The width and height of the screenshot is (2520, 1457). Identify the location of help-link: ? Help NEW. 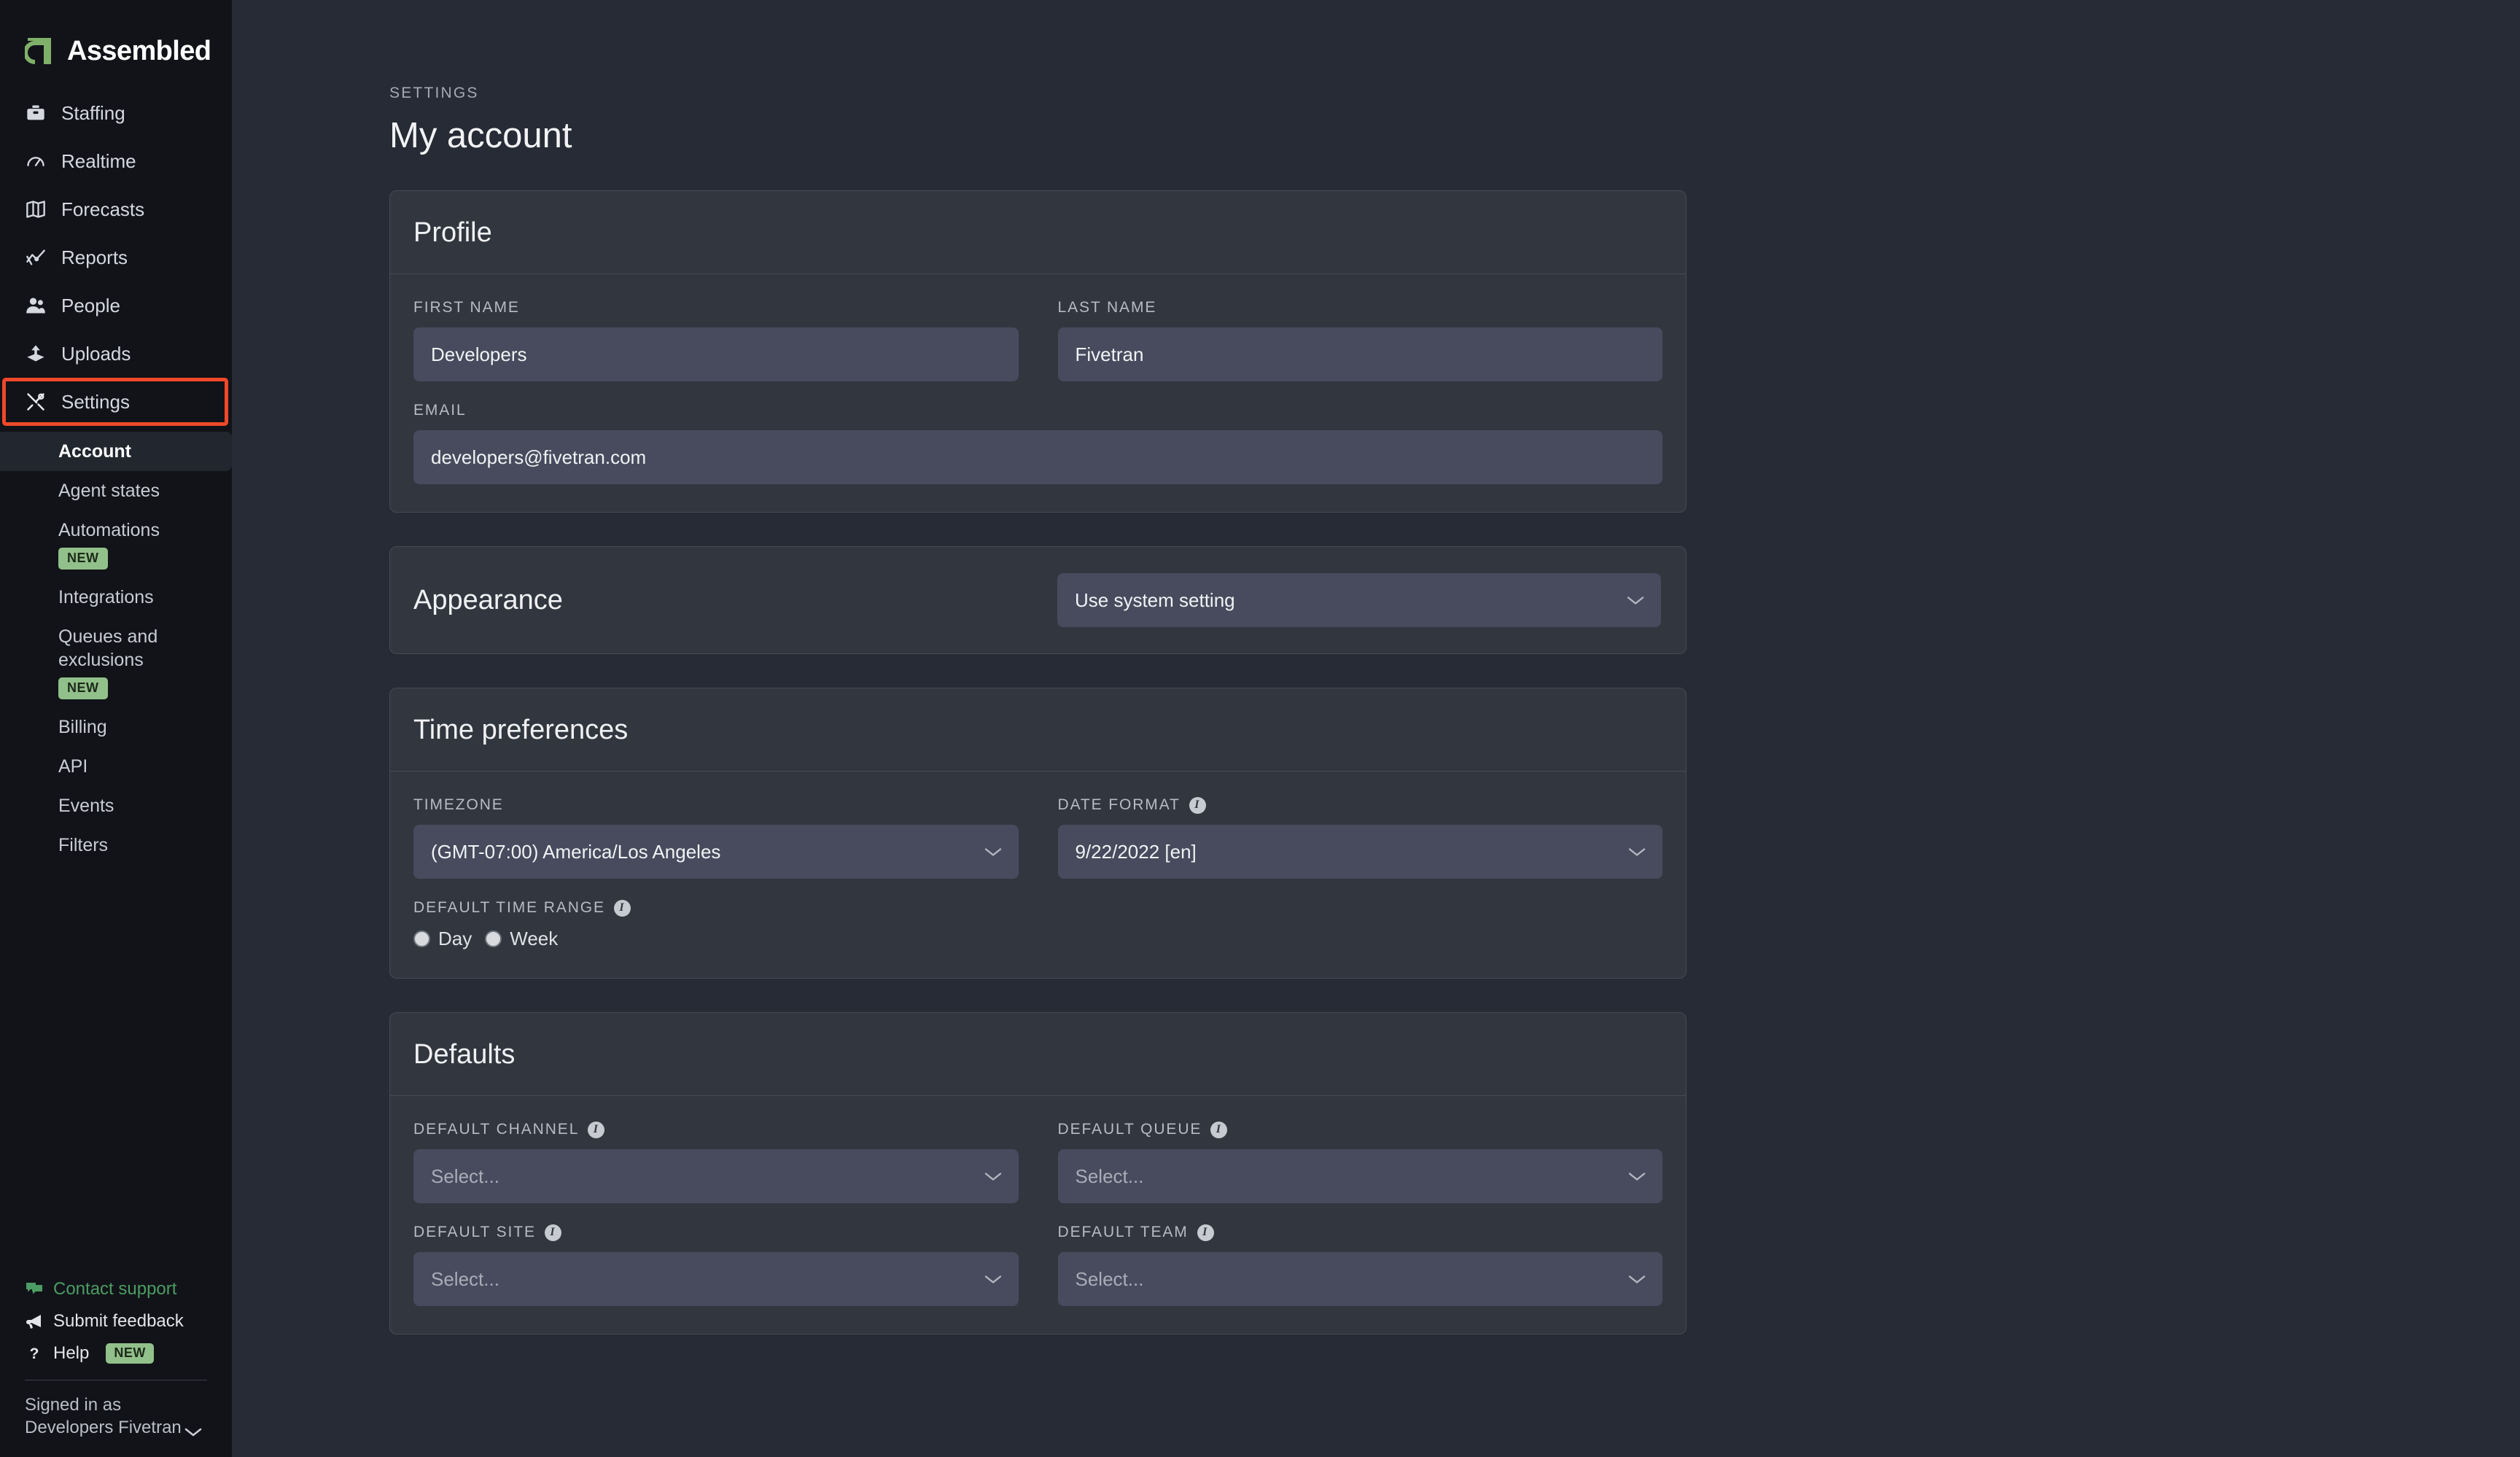
(116, 1353).